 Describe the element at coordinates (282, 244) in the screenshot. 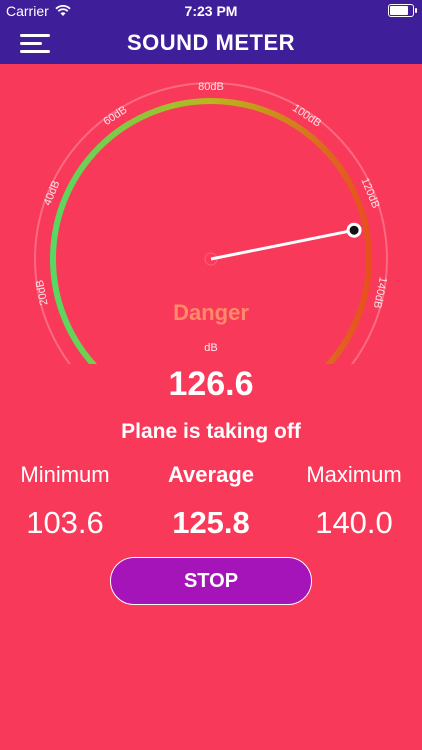

I see `gauge-needle` at that location.